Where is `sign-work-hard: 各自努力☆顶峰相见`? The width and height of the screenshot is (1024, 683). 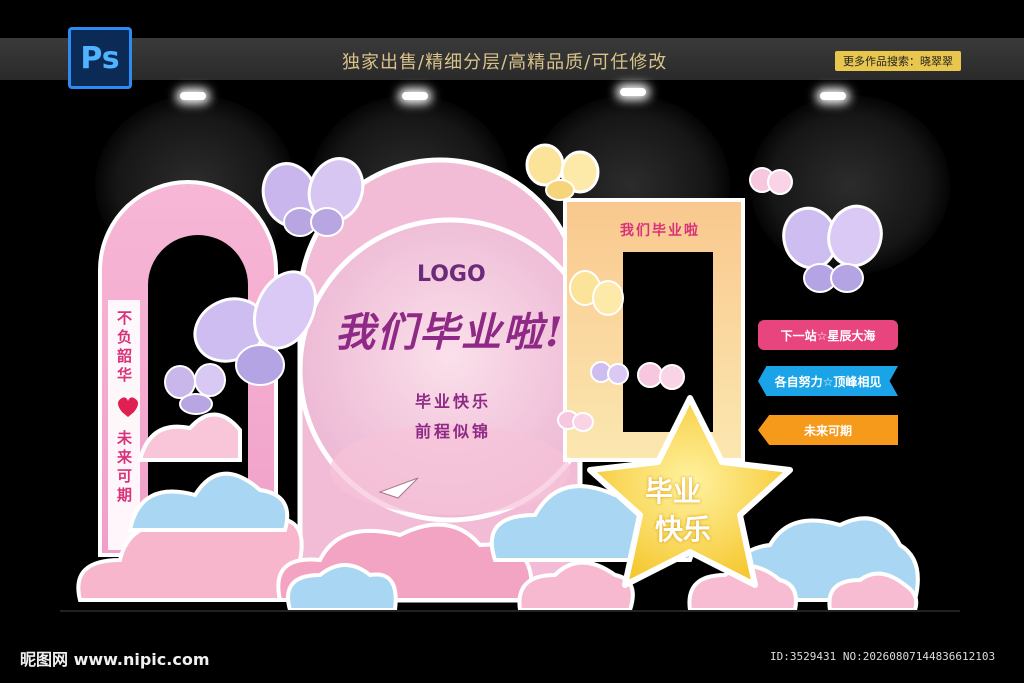
sign-work-hard: 各自努力☆顶峰相见 is located at coordinates (828, 381).